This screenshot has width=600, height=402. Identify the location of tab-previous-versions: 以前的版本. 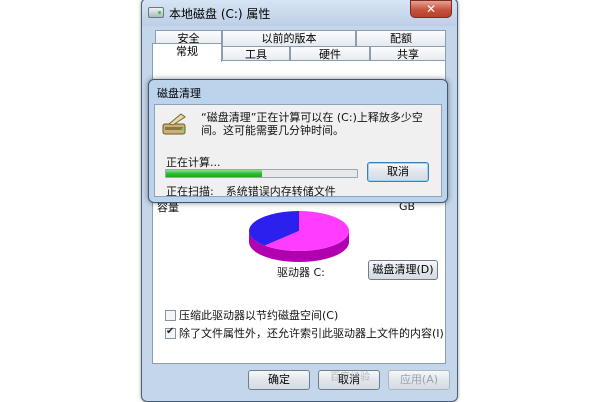
(289, 38).